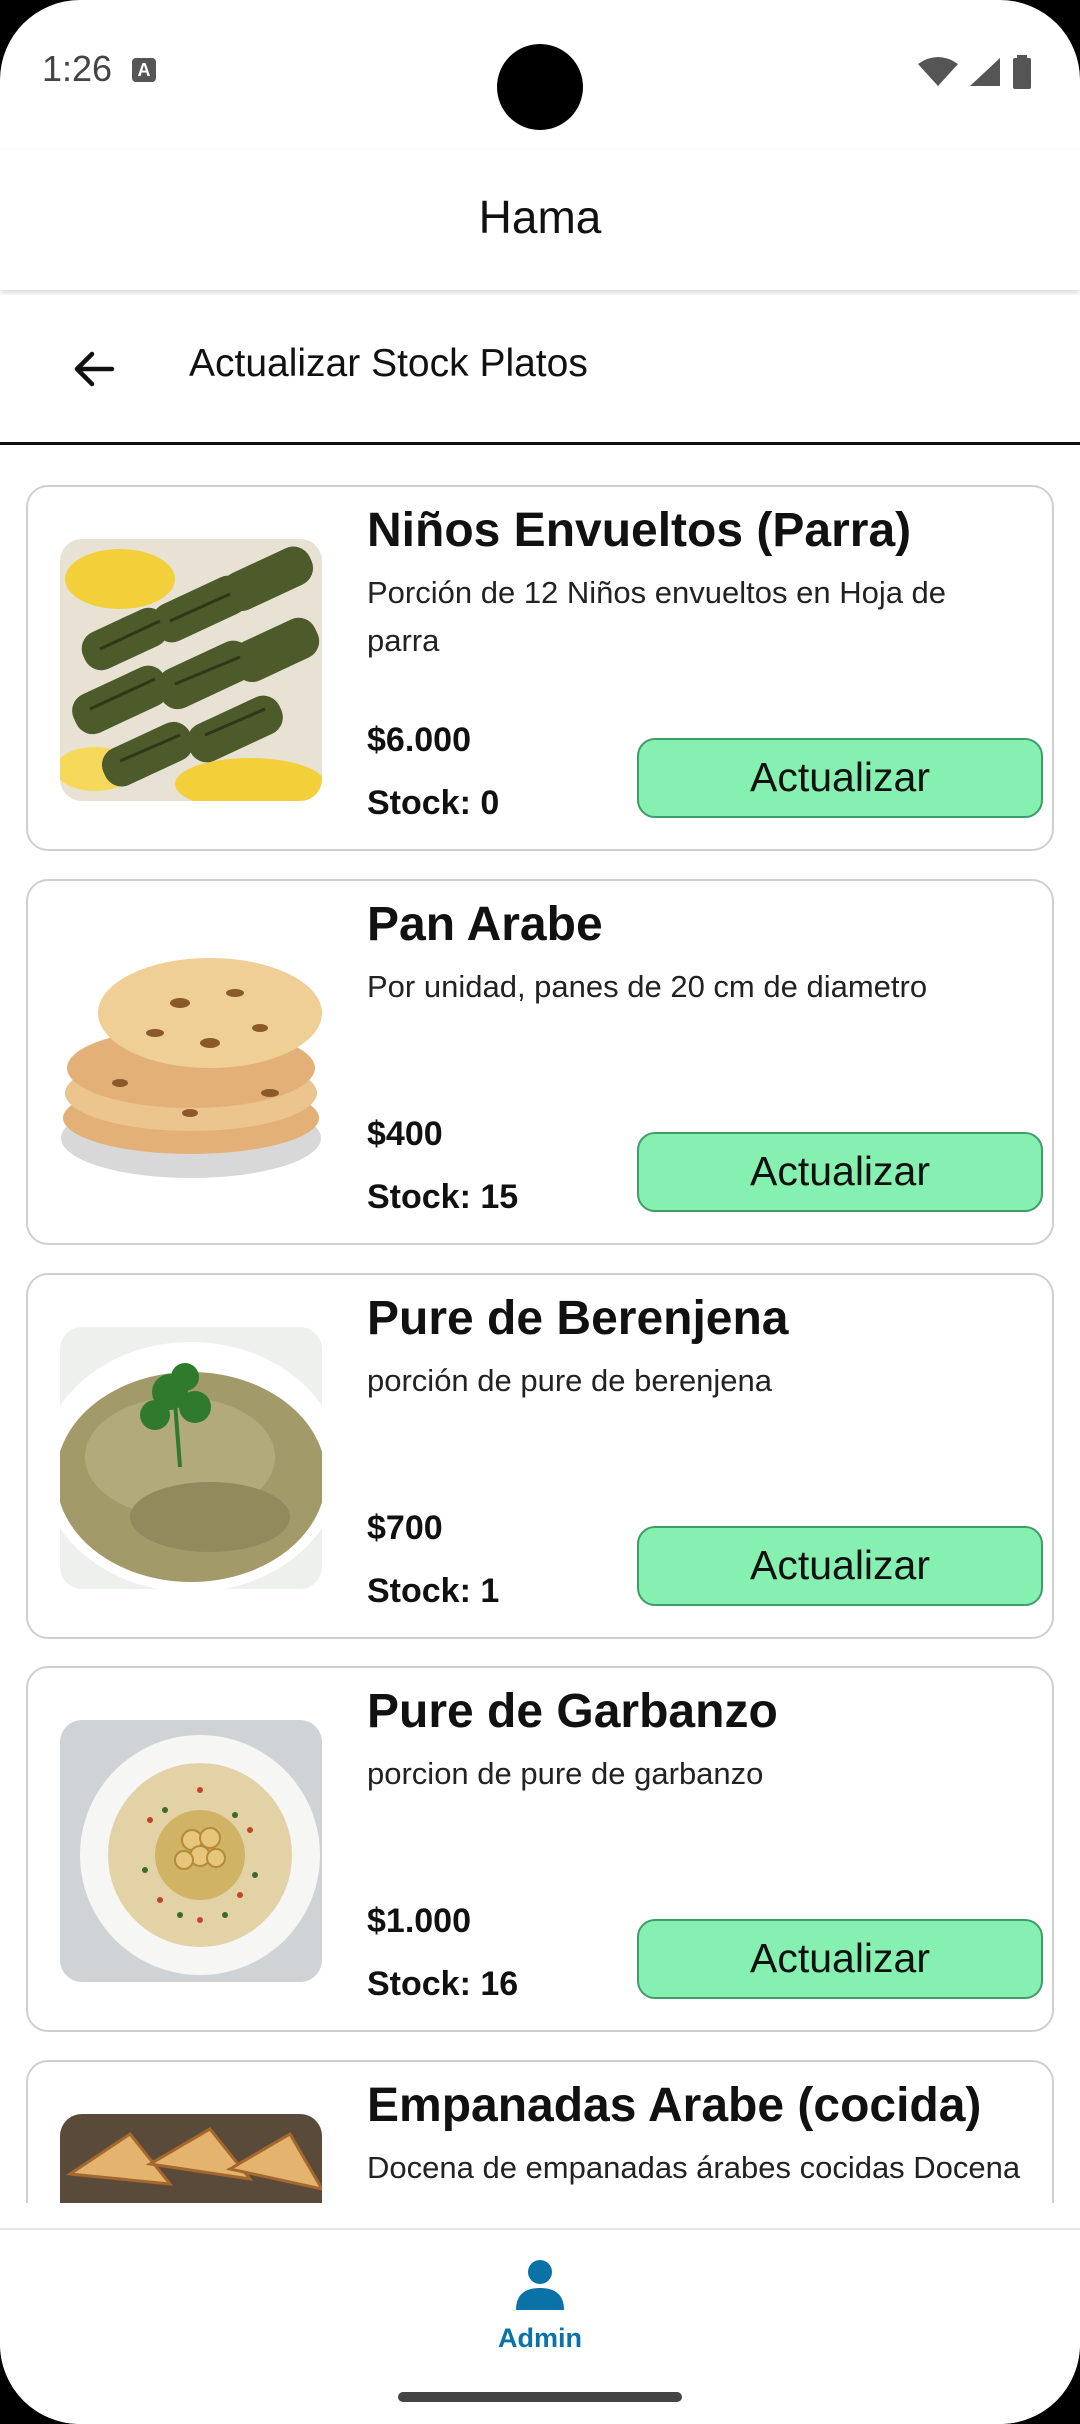 The width and height of the screenshot is (1080, 2424). What do you see at coordinates (77, 68) in the screenshot?
I see `status-time: 1:26` at bounding box center [77, 68].